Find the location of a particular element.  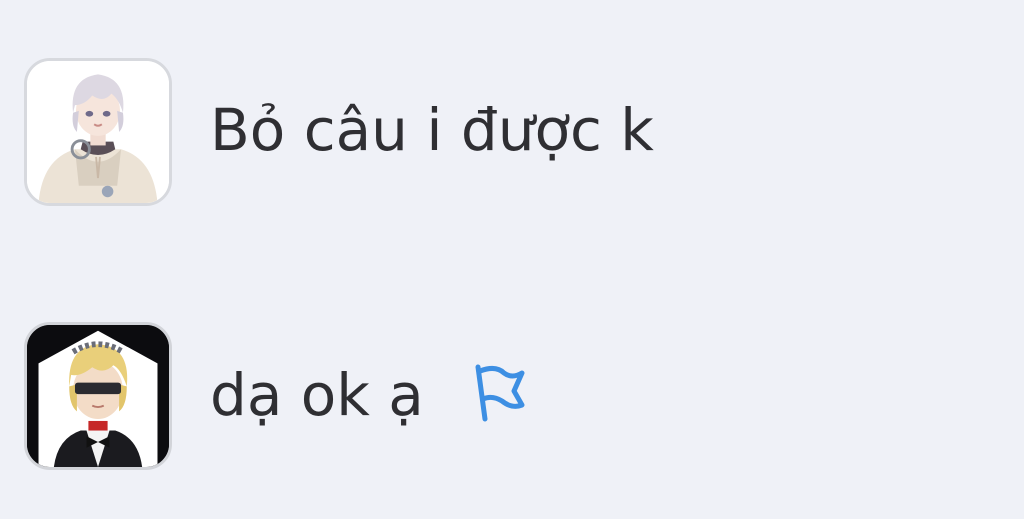

flag-icon is located at coordinates (498, 392).